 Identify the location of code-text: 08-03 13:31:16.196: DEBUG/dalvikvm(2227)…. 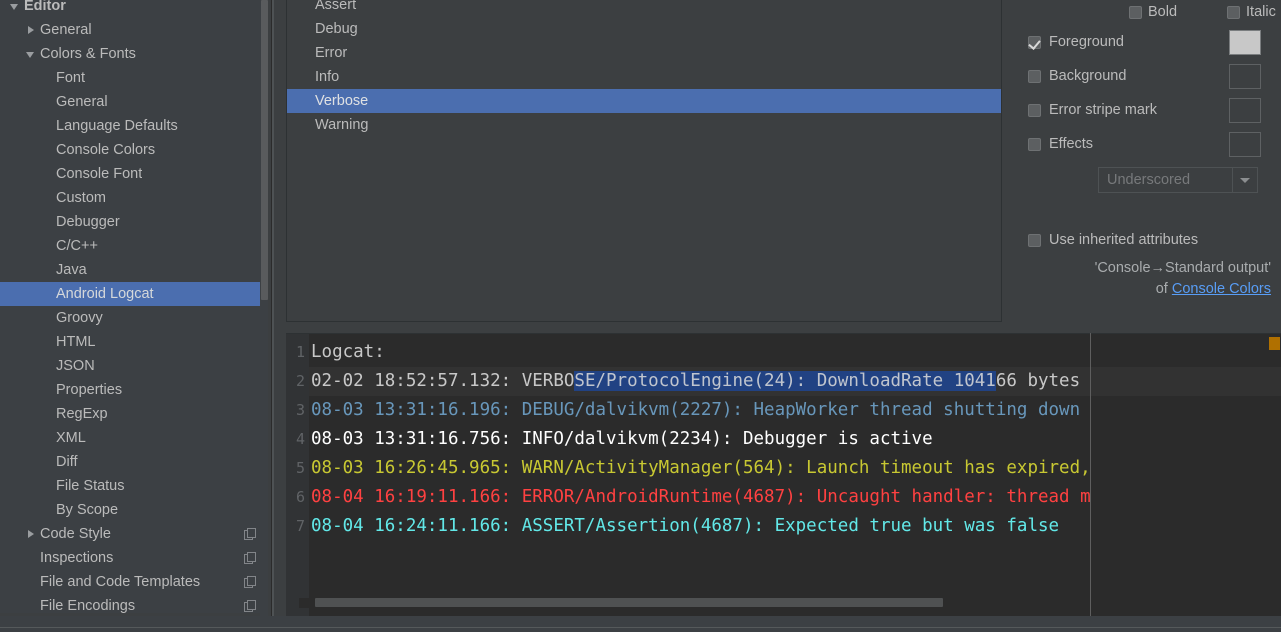
(696, 410).